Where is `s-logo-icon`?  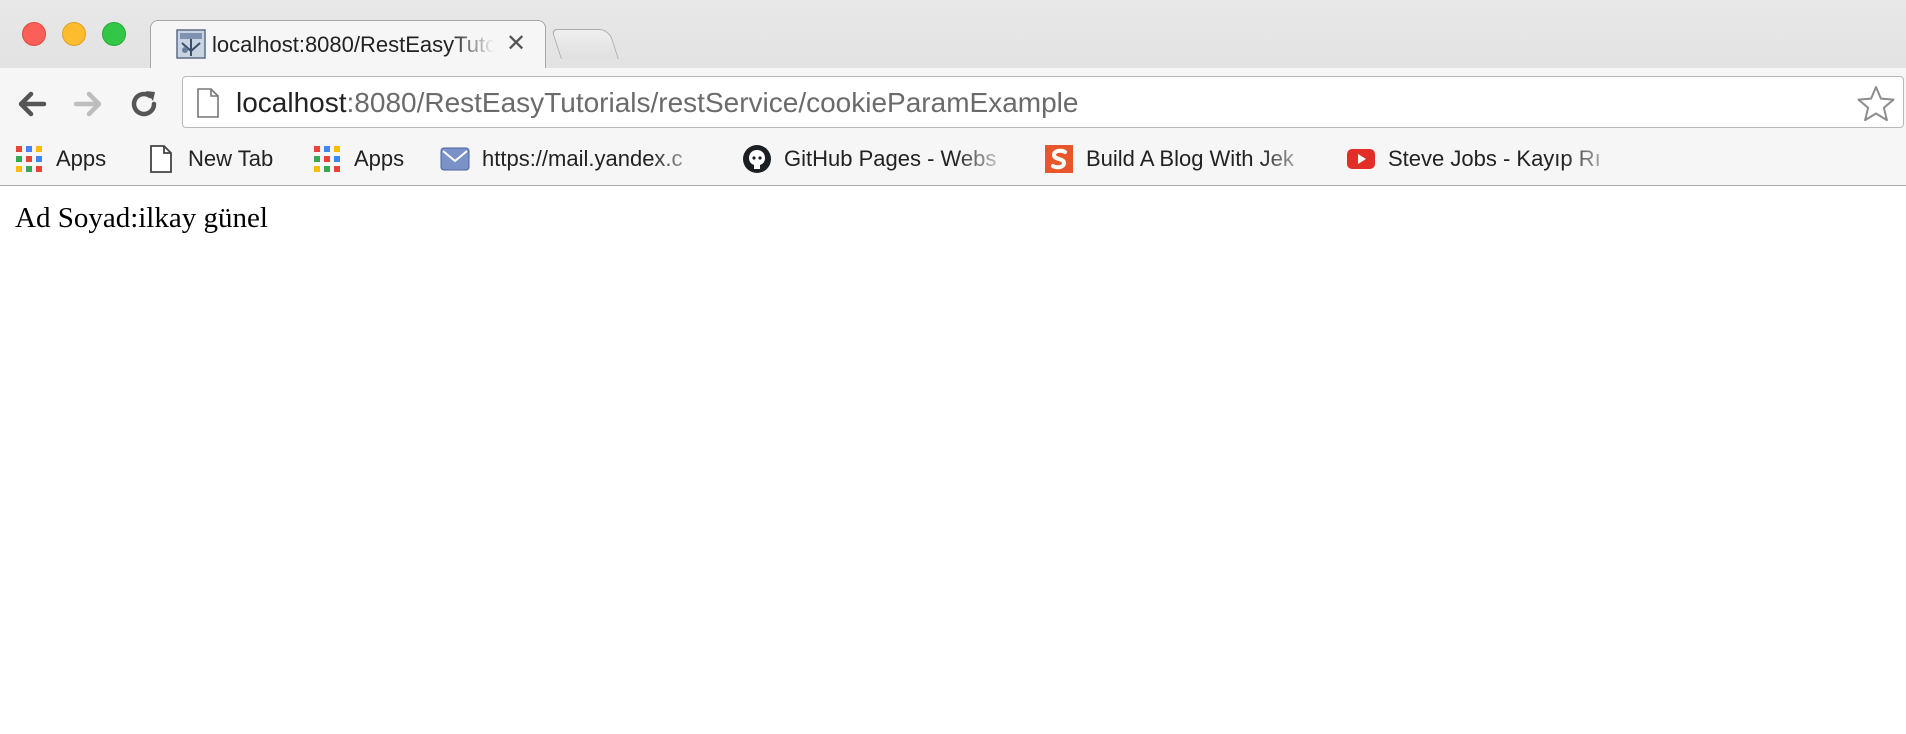 s-logo-icon is located at coordinates (1059, 159).